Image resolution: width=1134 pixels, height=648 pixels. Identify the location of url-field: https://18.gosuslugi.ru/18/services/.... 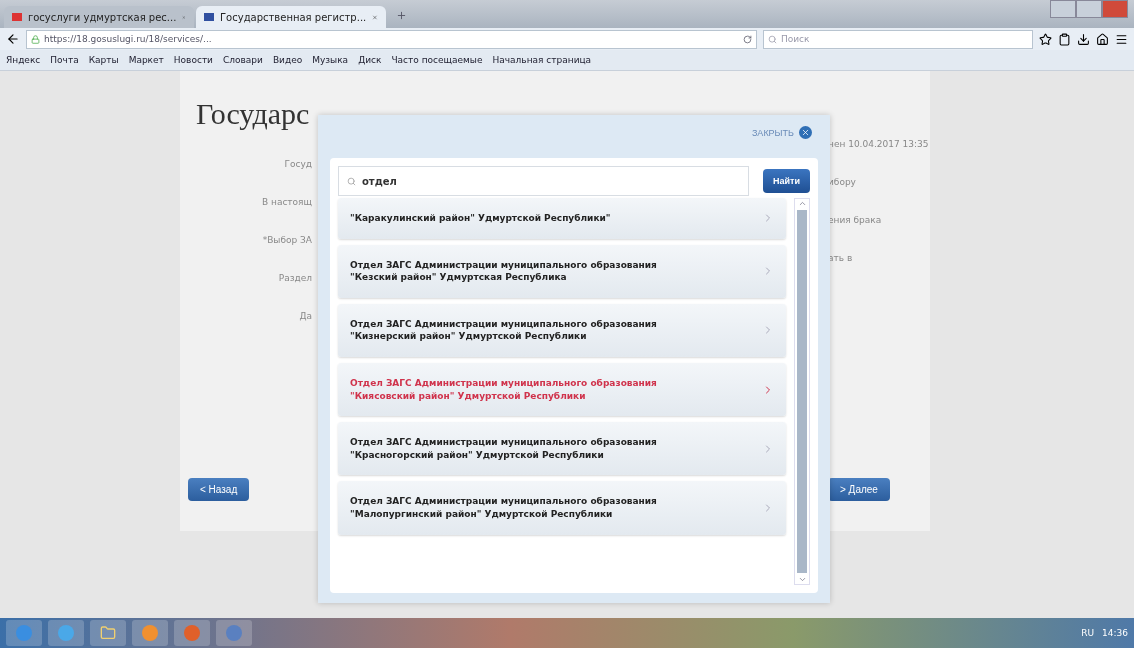
(391, 39).